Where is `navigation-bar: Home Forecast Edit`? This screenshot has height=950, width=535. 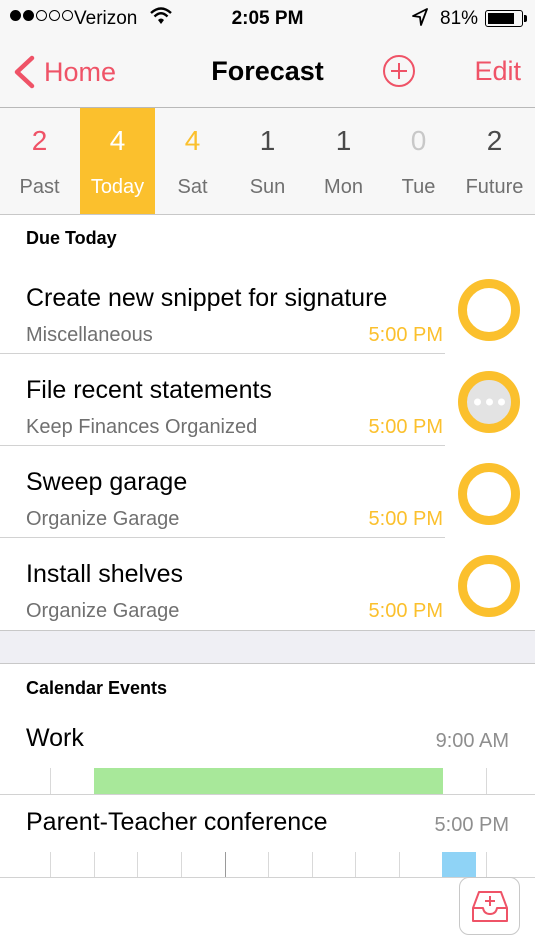 navigation-bar: Home Forecast Edit is located at coordinates (267, 73).